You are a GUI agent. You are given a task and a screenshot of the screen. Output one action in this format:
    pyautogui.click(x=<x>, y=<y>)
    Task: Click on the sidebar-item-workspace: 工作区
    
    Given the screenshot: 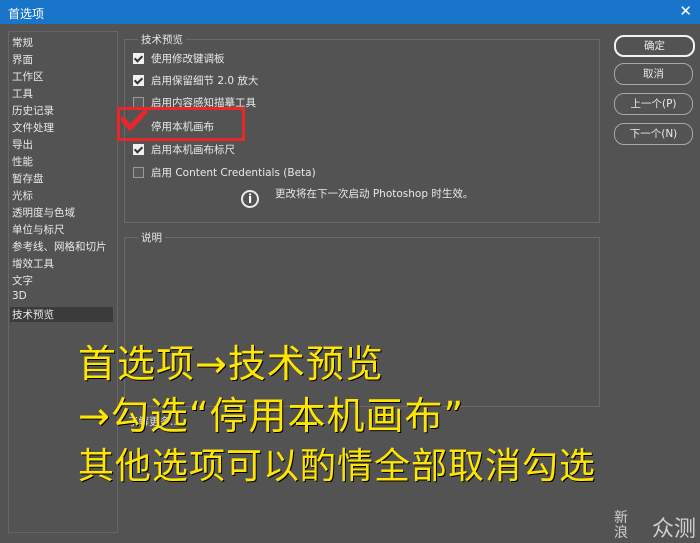 What is the action you would take?
    pyautogui.click(x=28, y=76)
    